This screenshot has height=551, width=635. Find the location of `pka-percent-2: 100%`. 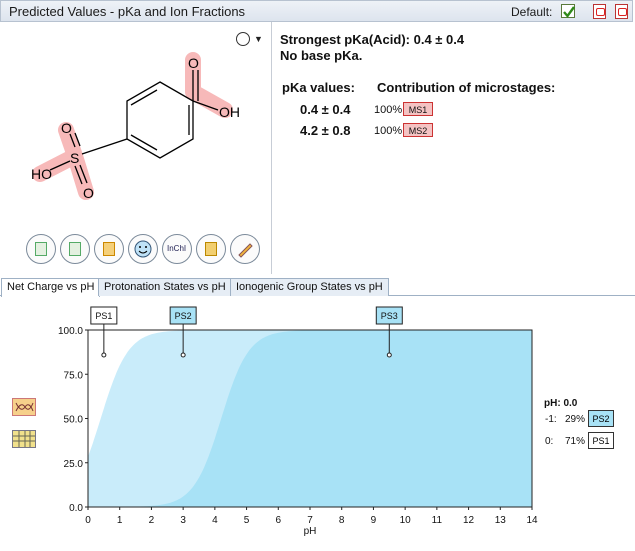

pka-percent-2: 100% is located at coordinates (388, 131).